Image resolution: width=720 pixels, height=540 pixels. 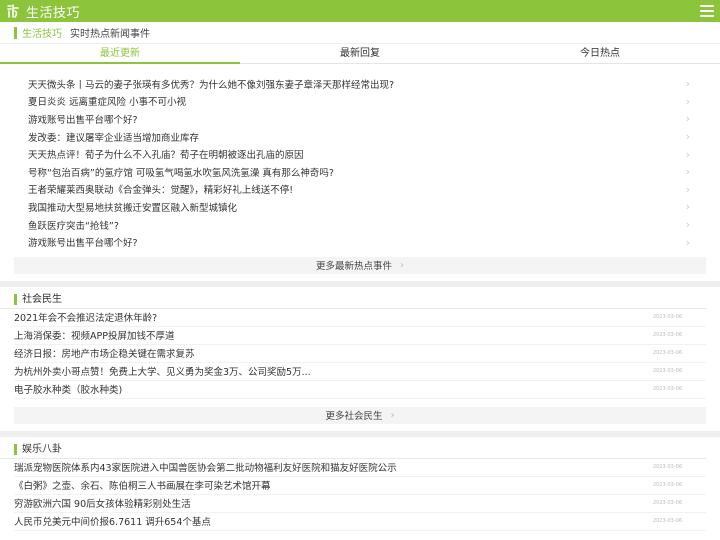 I want to click on more-hot-button: 更多最新热点事件 ›, so click(x=360, y=265).